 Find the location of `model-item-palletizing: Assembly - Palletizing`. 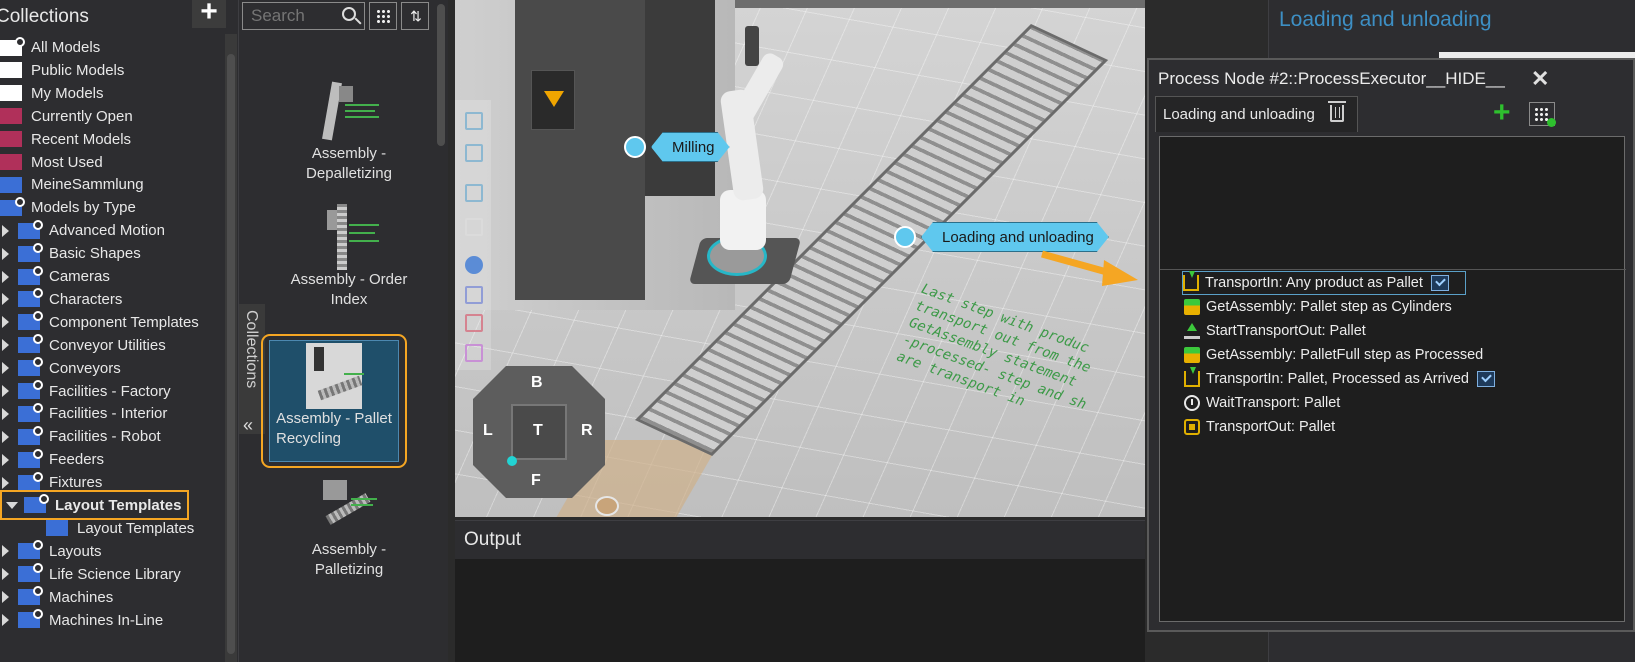

model-item-palletizing: Assembly - Palletizing is located at coordinates (349, 527).